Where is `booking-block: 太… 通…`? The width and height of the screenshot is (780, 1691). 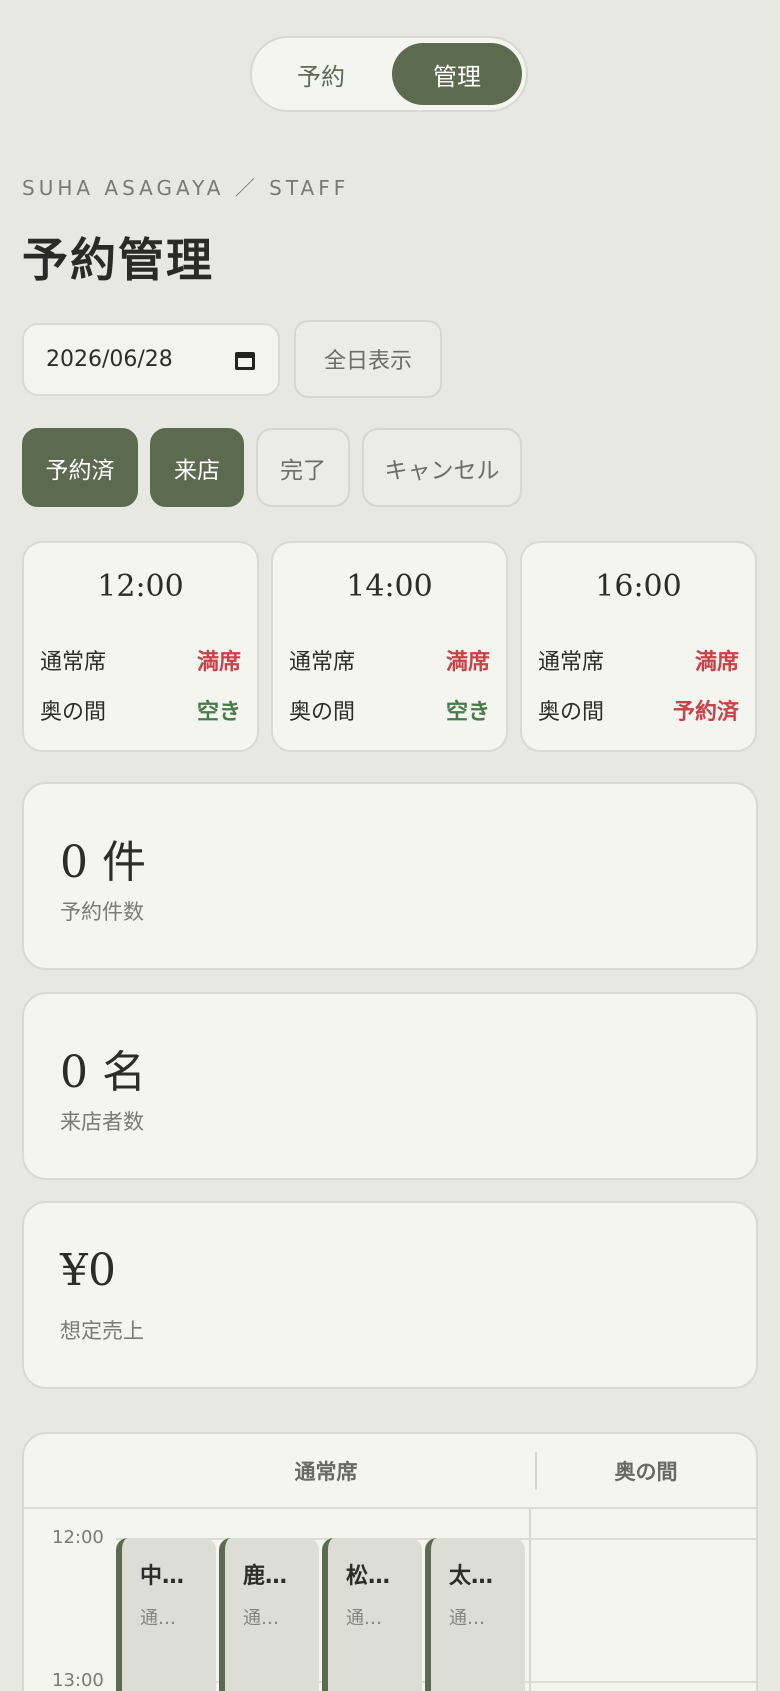
booking-block: 太… 通… is located at coordinates (475, 1614).